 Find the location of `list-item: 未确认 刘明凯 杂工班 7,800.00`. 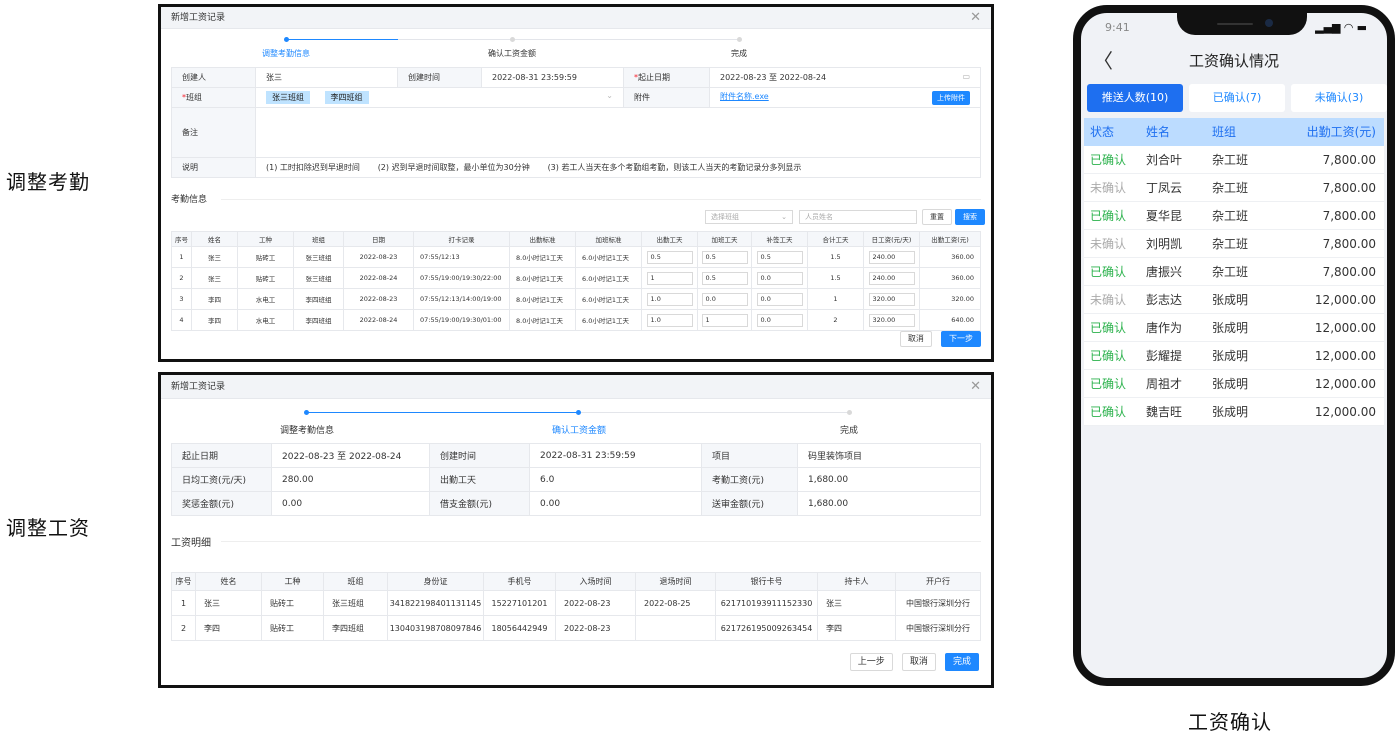

list-item: 未确认 刘明凯 杂工班 7,800.00 is located at coordinates (1234, 244).